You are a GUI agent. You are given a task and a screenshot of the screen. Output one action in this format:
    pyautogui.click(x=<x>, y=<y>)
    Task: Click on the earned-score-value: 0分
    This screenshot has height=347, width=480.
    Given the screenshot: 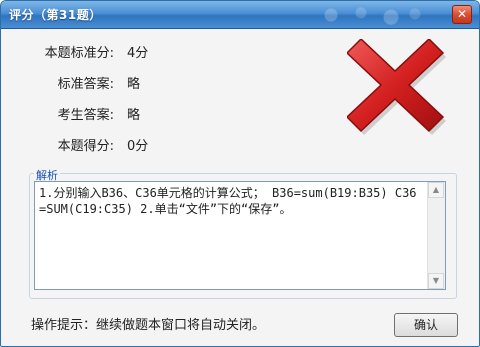 What is the action you would take?
    pyautogui.click(x=138, y=146)
    